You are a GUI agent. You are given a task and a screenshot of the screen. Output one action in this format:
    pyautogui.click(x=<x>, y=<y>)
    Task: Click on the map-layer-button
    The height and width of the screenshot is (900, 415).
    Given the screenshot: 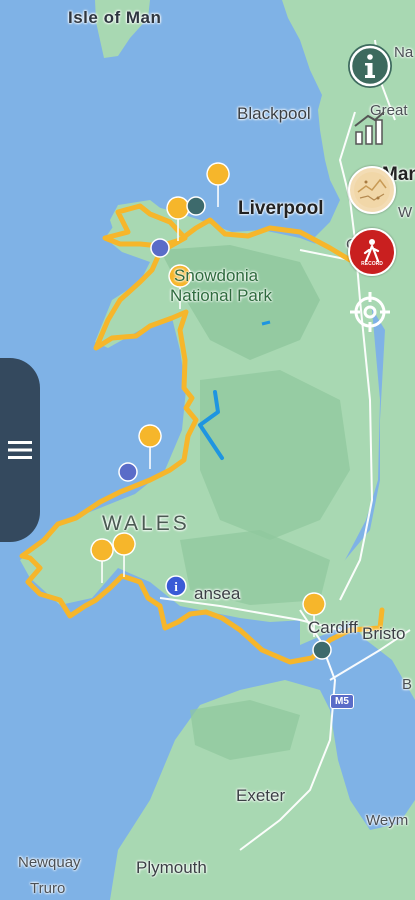 What is the action you would take?
    pyautogui.click(x=372, y=190)
    